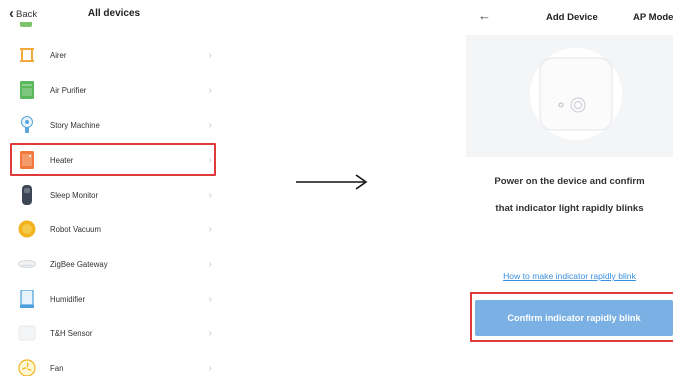  Describe the element at coordinates (27, 367) in the screenshot. I see `fan-icon` at that location.